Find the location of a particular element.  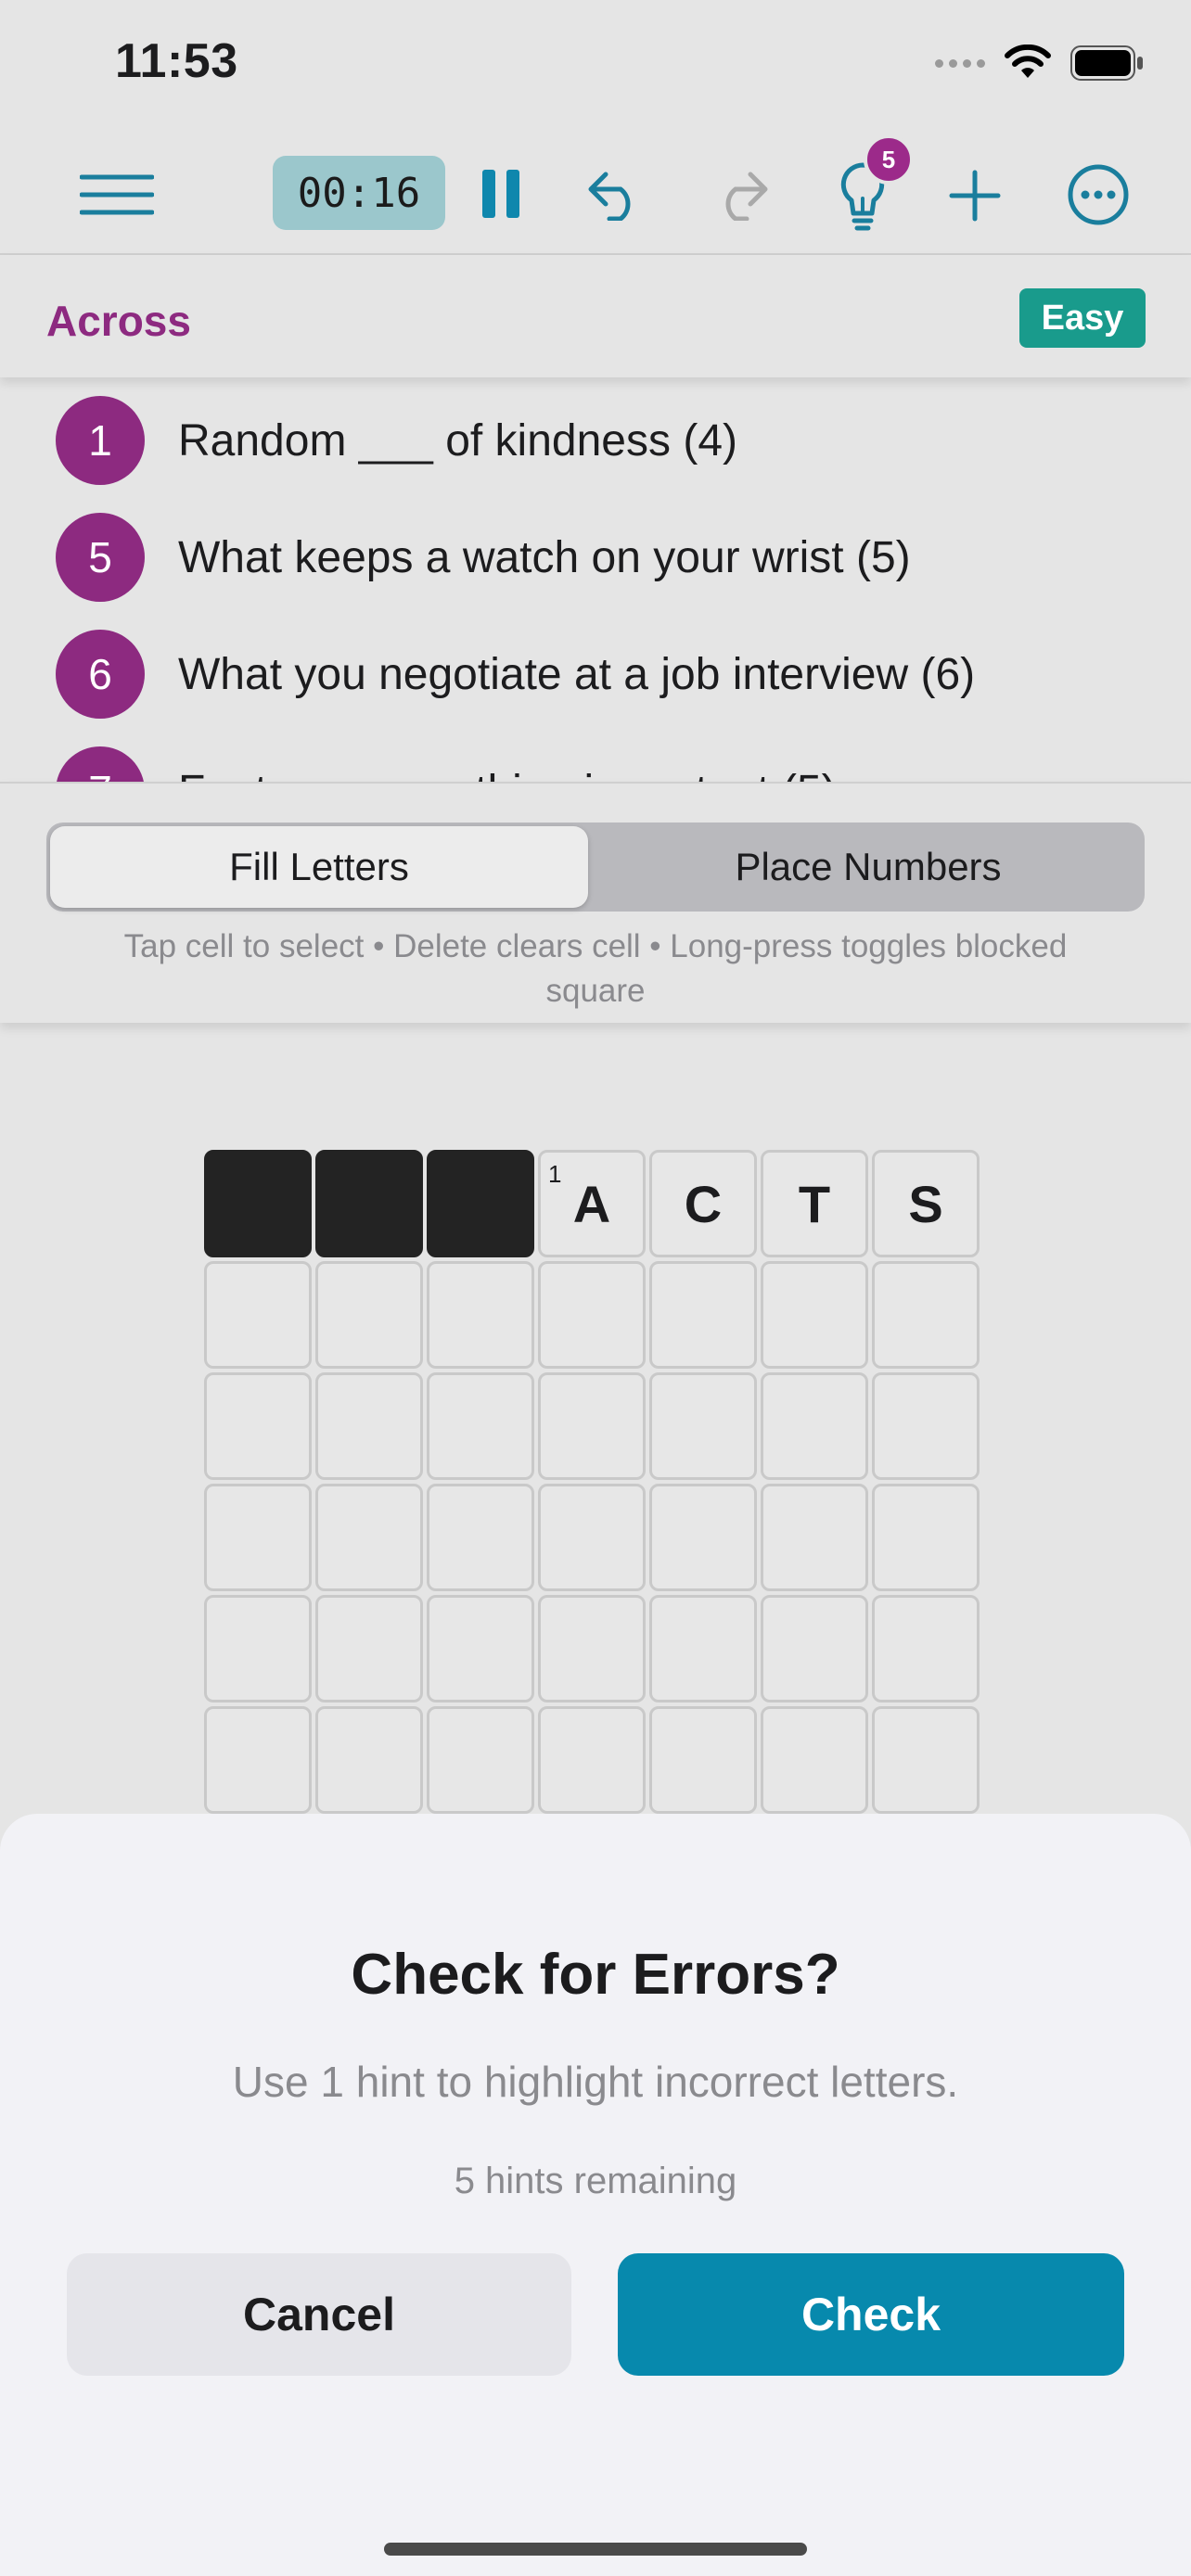

cell-letter: C is located at coordinates (703, 1203).